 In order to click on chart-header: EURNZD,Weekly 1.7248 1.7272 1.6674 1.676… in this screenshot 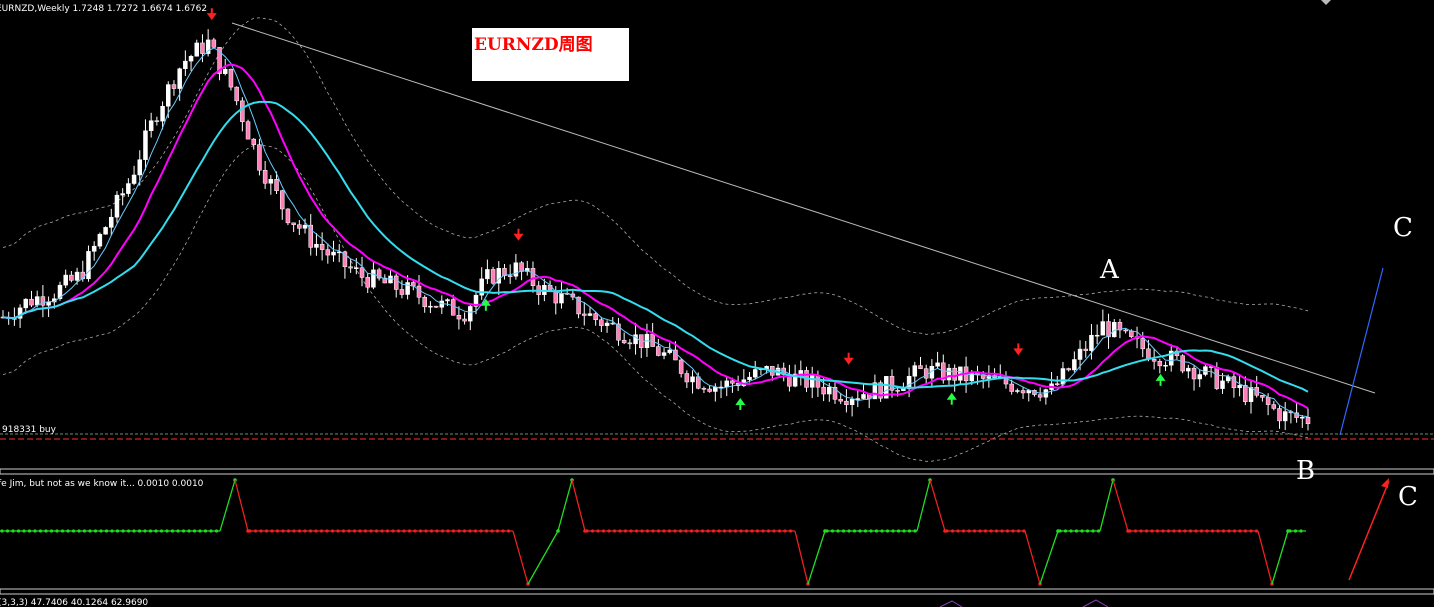, I will do `click(103, 9)`.